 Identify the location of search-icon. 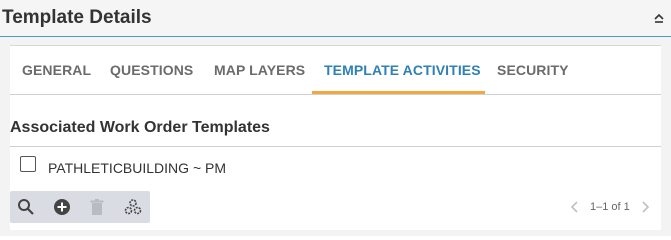
(26, 207).